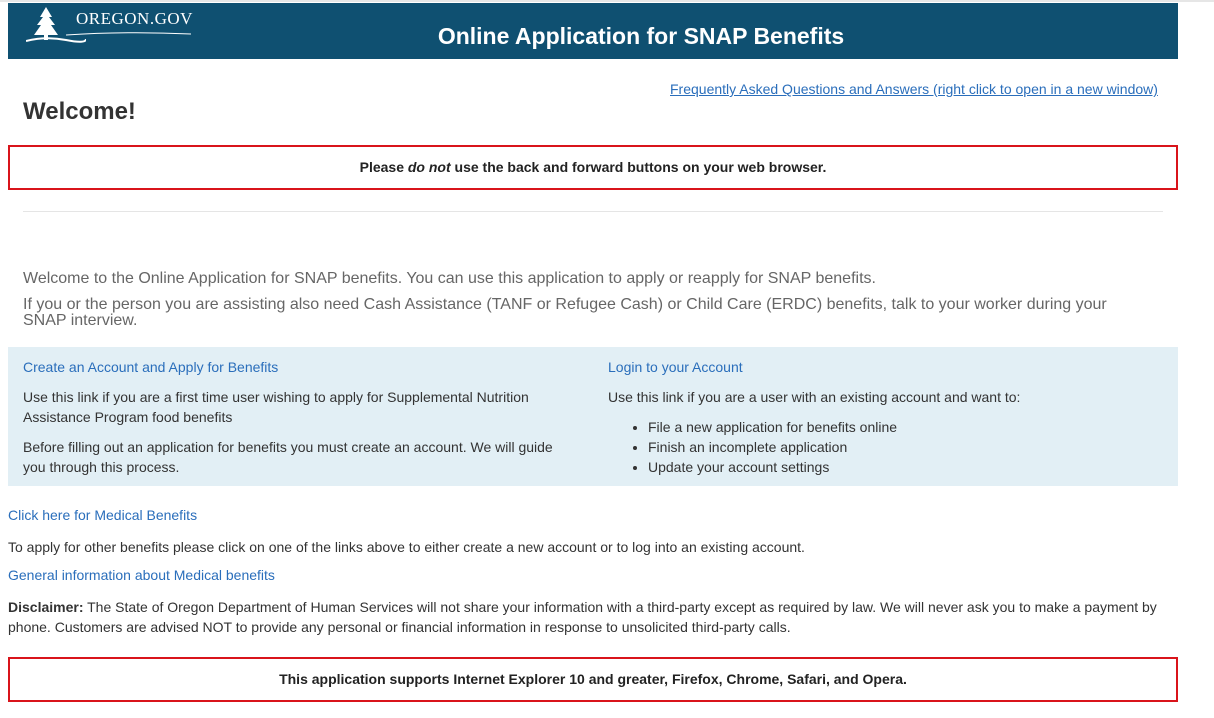 The width and height of the screenshot is (1214, 718). I want to click on page-top-border, so click(607, 1).